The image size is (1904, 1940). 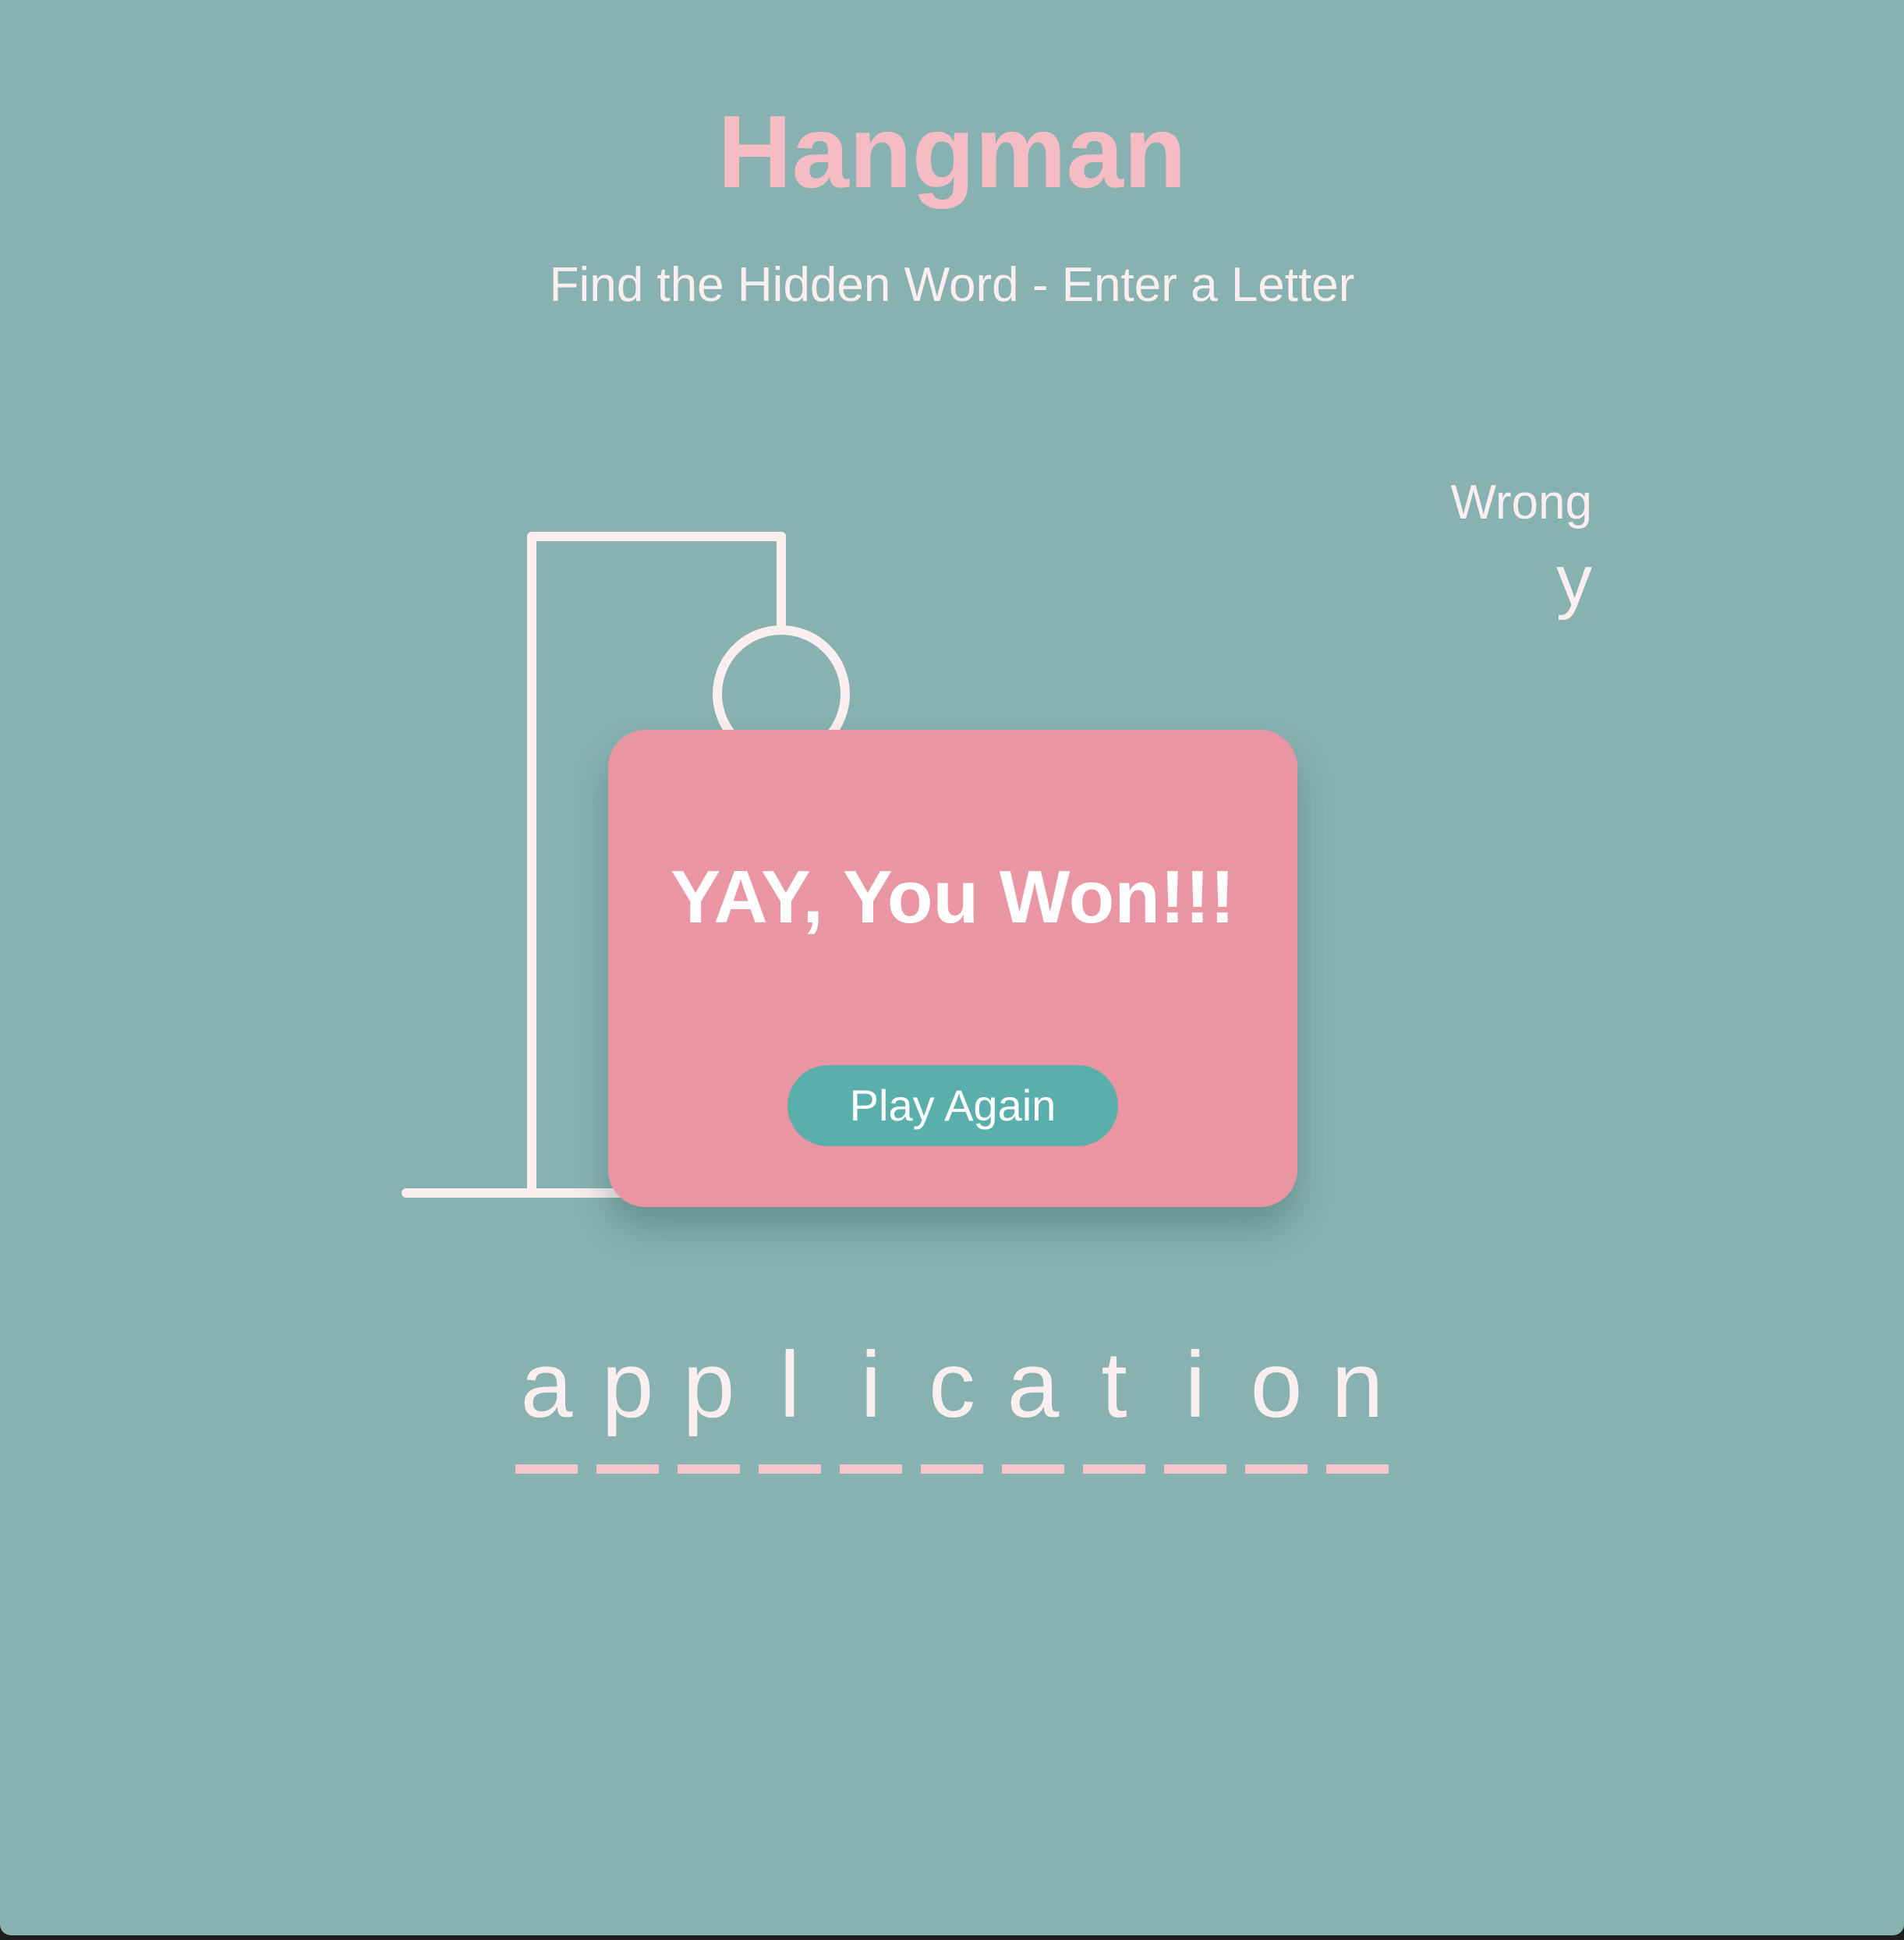 I want to click on hidden-word: a p p l i c a t i o n, so click(x=952, y=1406).